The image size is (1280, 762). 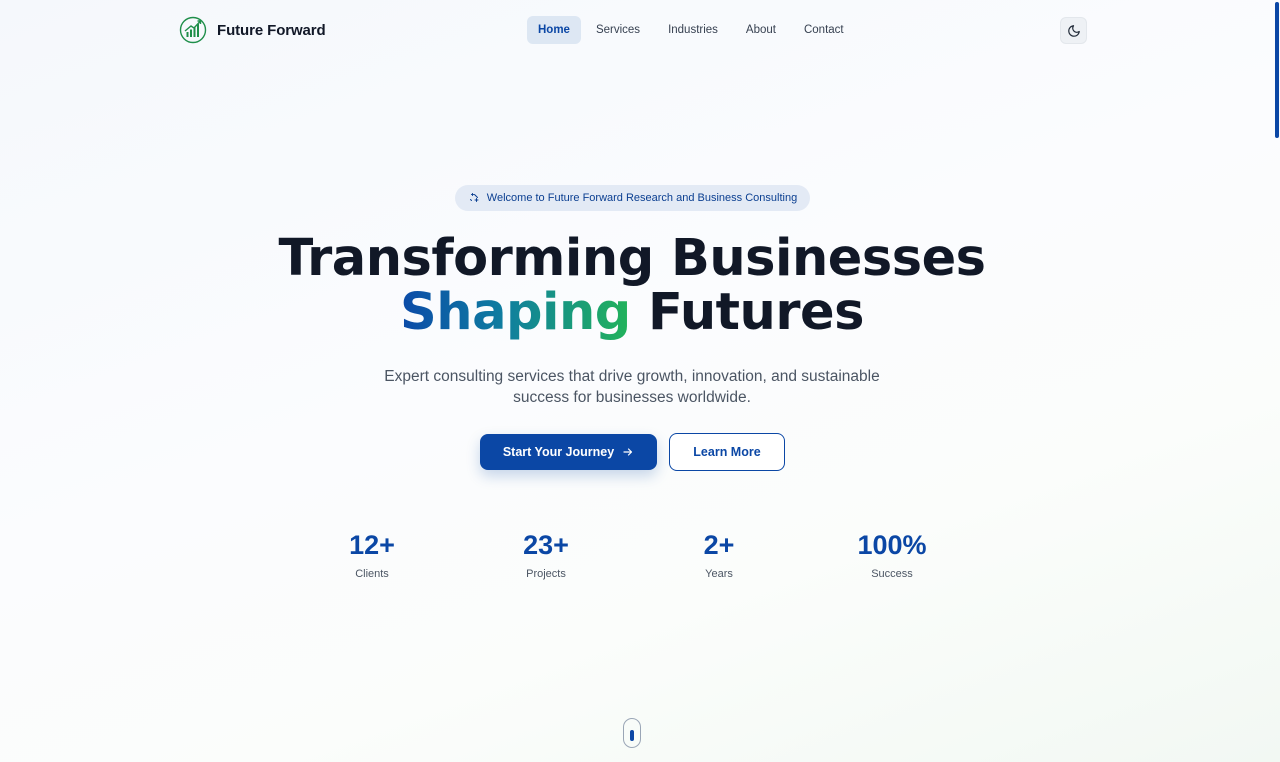 What do you see at coordinates (719, 545) in the screenshot?
I see `stat-value: 2+` at bounding box center [719, 545].